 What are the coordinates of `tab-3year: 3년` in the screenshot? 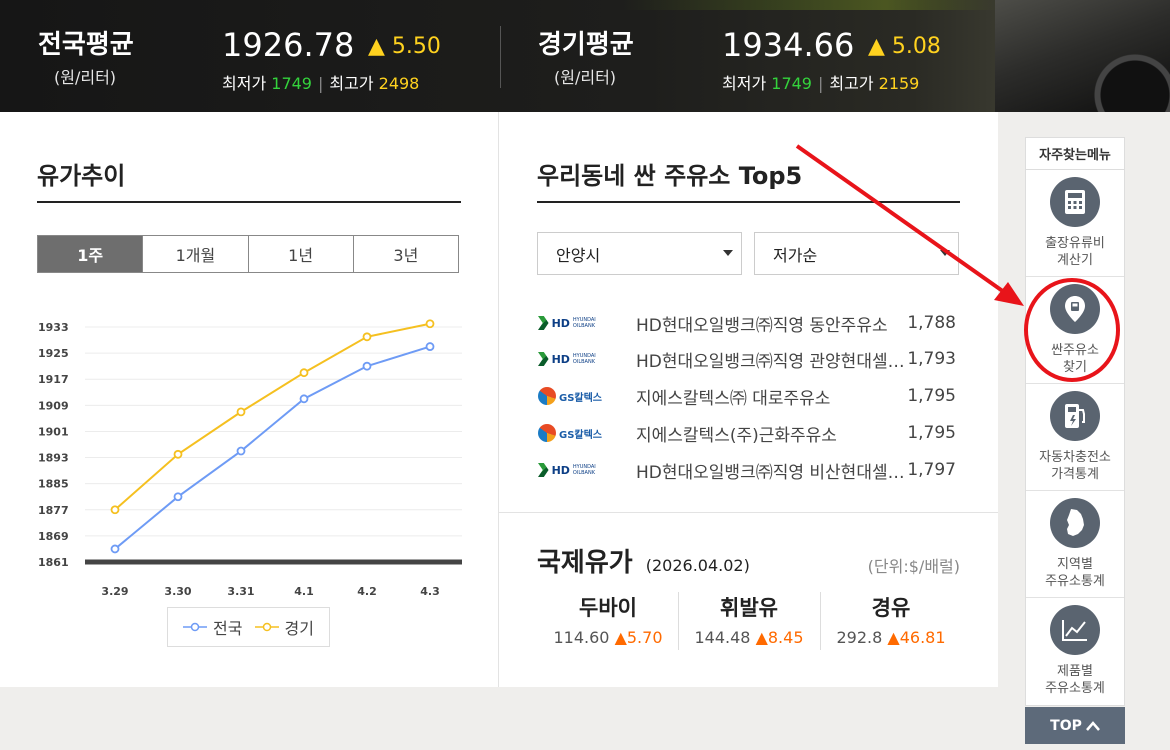 It's located at (405, 254).